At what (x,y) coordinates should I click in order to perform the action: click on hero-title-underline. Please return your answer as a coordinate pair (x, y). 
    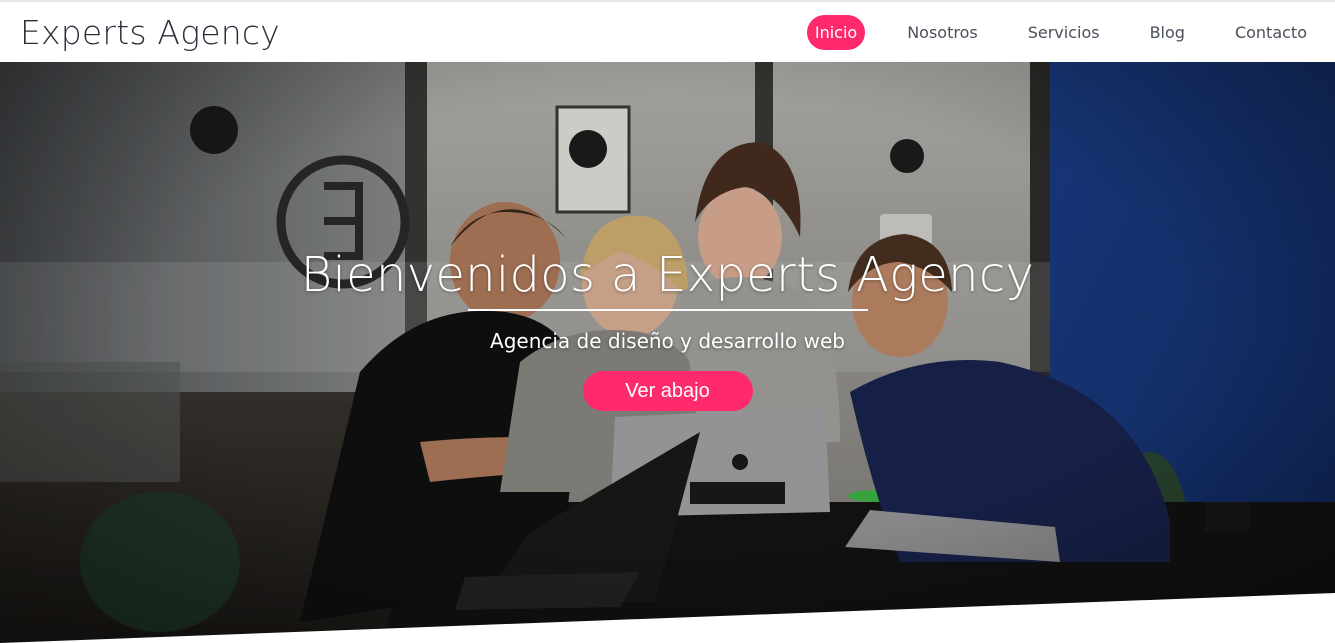
    Looking at the image, I should click on (667, 310).